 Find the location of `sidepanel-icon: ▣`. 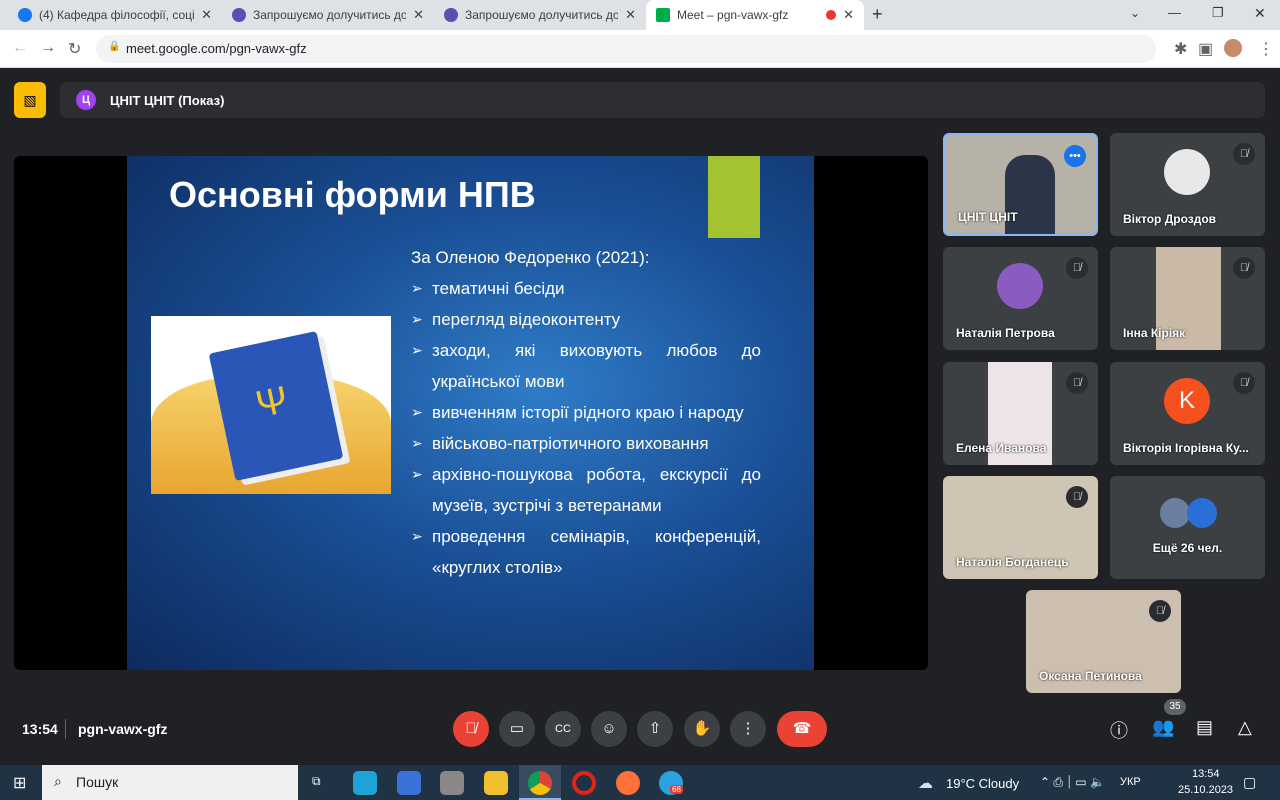

sidepanel-icon: ▣ is located at coordinates (1205, 49).